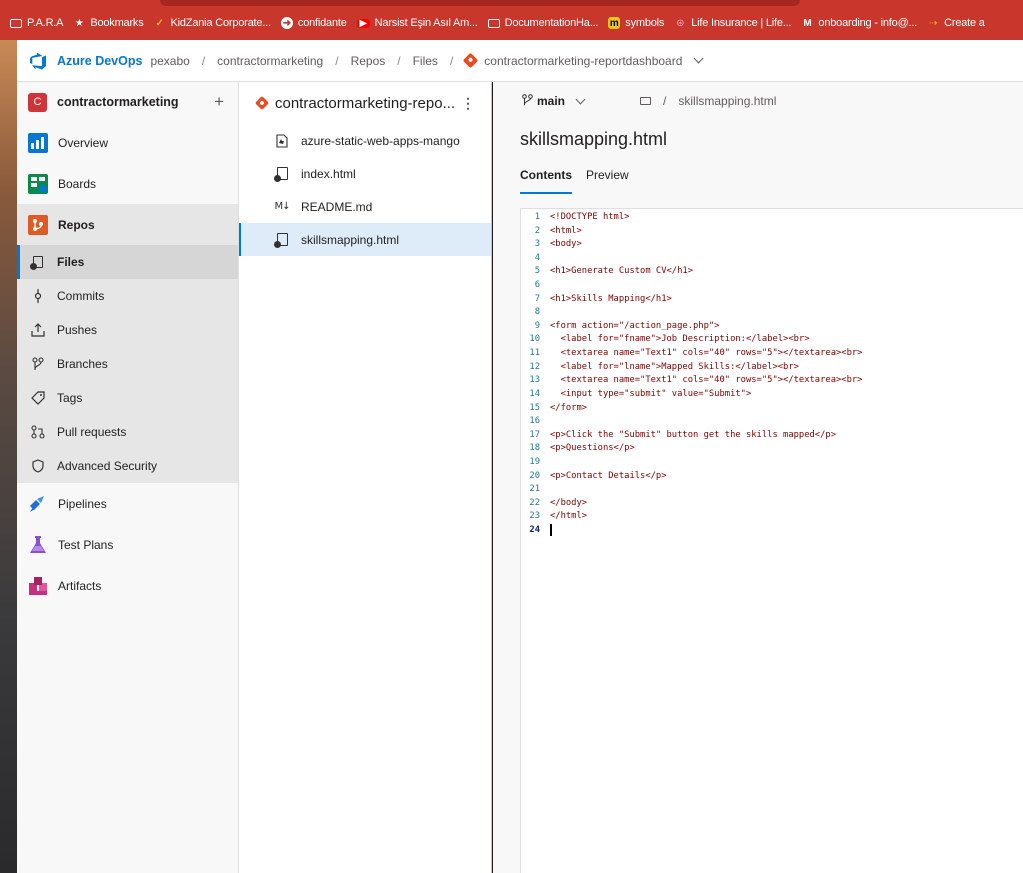 The width and height of the screenshot is (1023, 873). What do you see at coordinates (107, 466) in the screenshot?
I see `nav-advanced-security-label: Advanced Security` at bounding box center [107, 466].